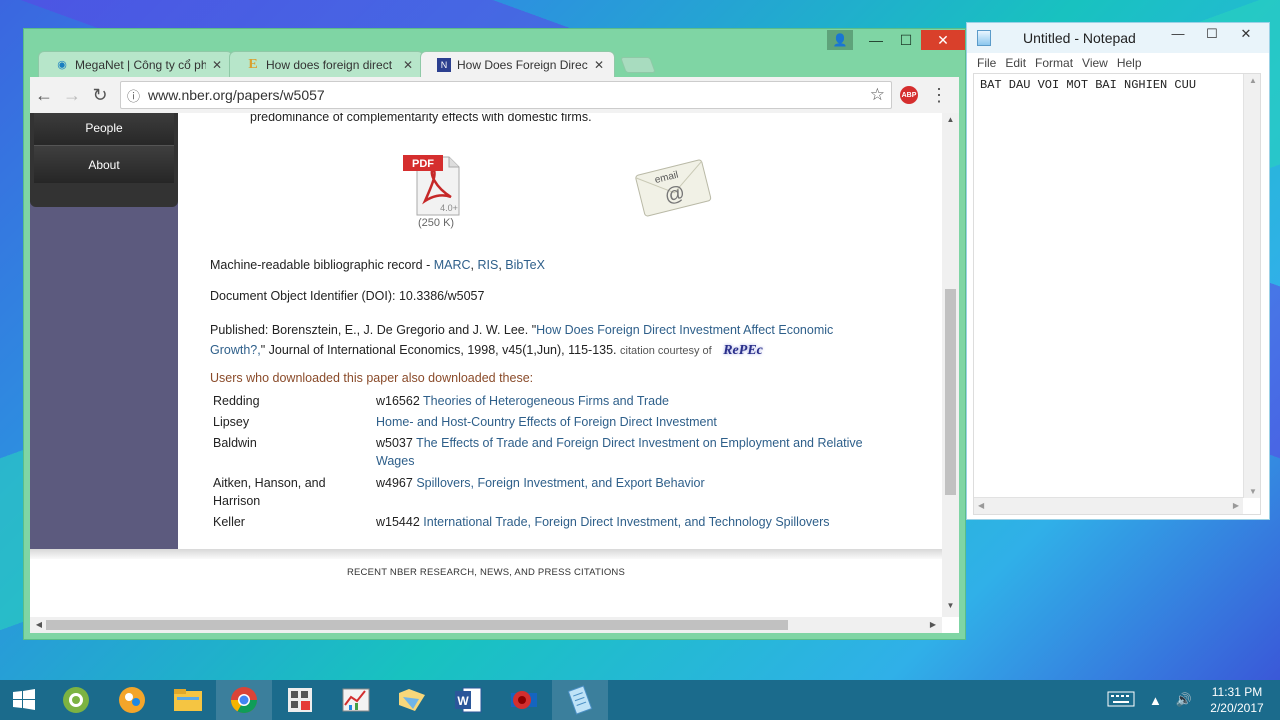 The image size is (1280, 720). Describe the element at coordinates (1118, 38) in the screenshot. I see `notepad-titlebar: Untitled - Notepad — ☐ ✕` at that location.